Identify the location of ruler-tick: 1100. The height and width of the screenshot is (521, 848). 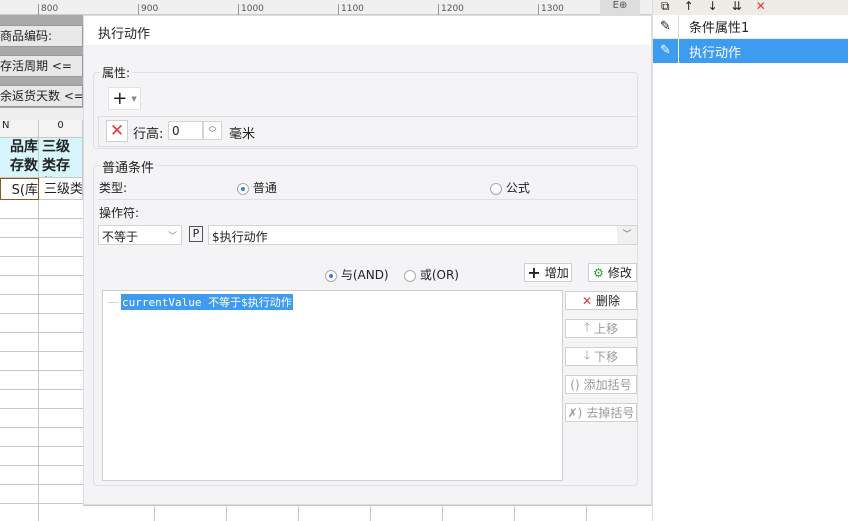
(351, 9).